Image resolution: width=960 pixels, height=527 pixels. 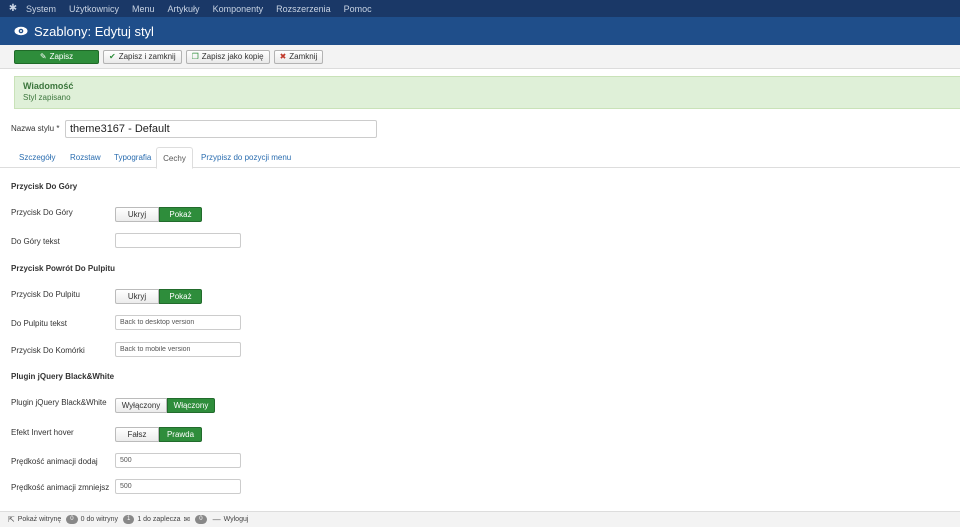 What do you see at coordinates (180, 214) in the screenshot?
I see `top-button-show-option: Pokaż` at bounding box center [180, 214].